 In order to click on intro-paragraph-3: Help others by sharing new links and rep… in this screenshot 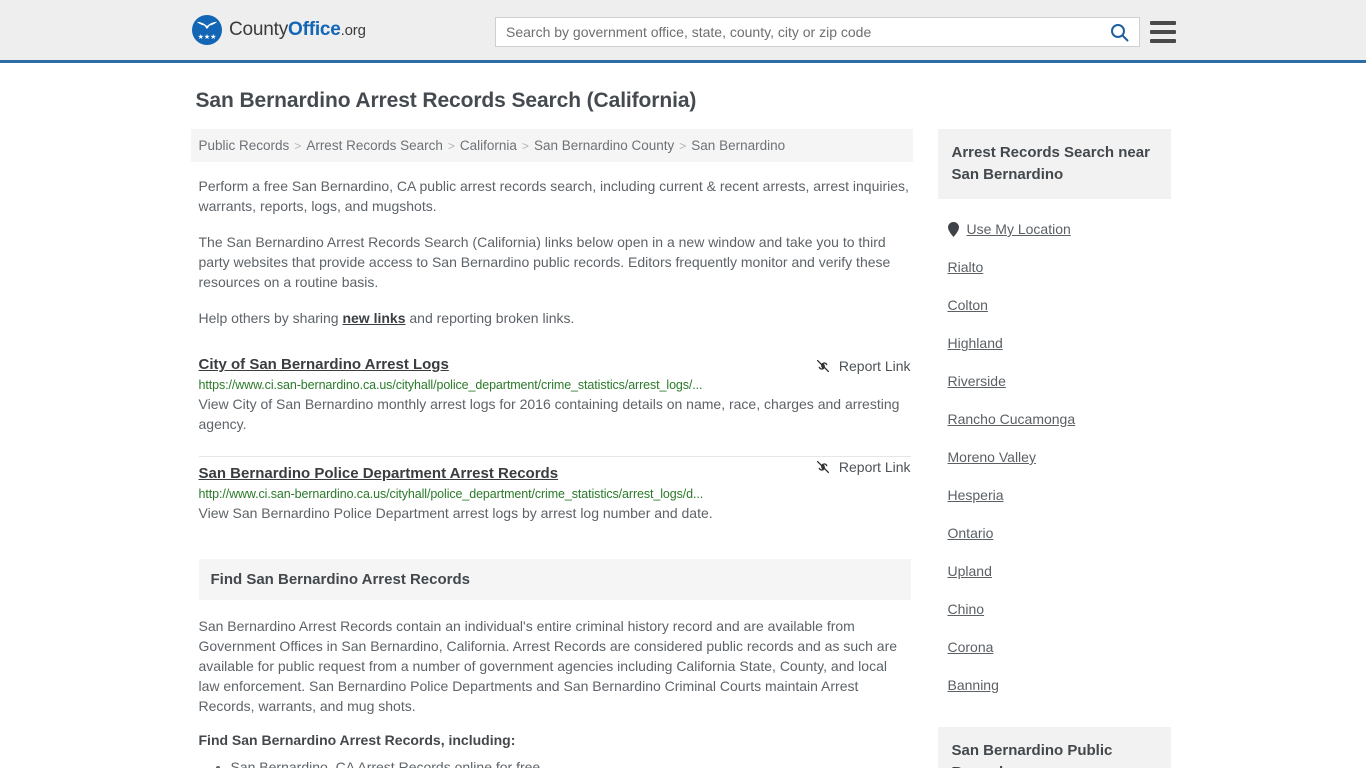, I will do `click(555, 318)`.